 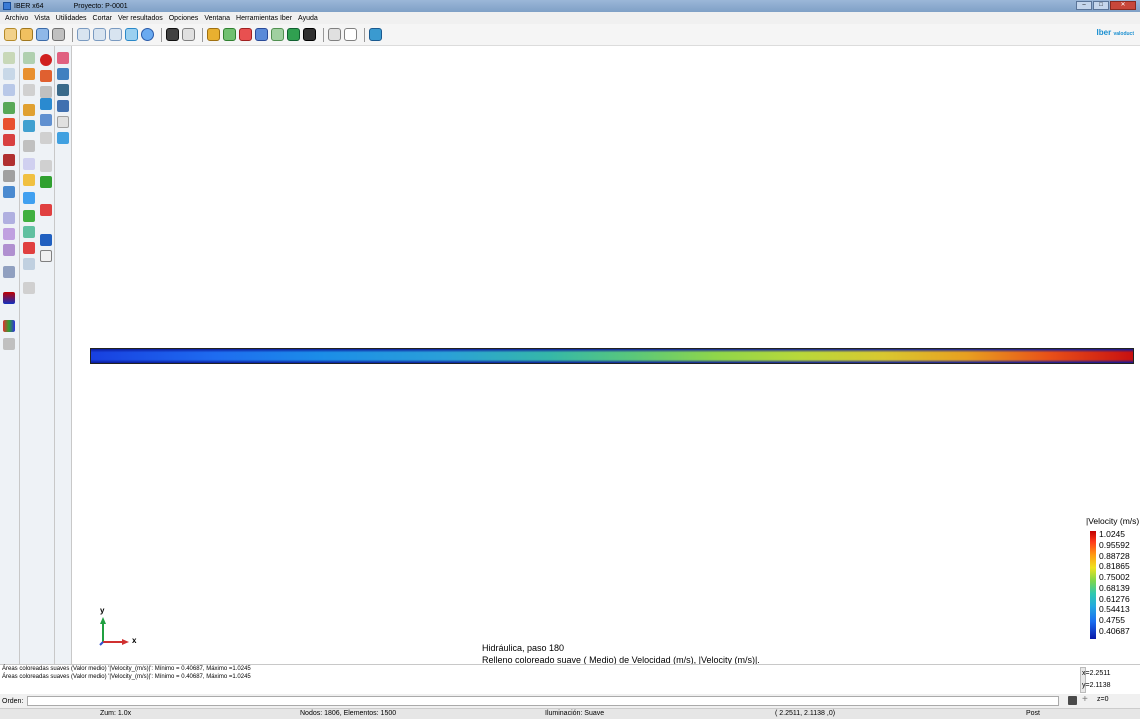 I want to click on menu-cortar: Cortar, so click(x=102, y=18).